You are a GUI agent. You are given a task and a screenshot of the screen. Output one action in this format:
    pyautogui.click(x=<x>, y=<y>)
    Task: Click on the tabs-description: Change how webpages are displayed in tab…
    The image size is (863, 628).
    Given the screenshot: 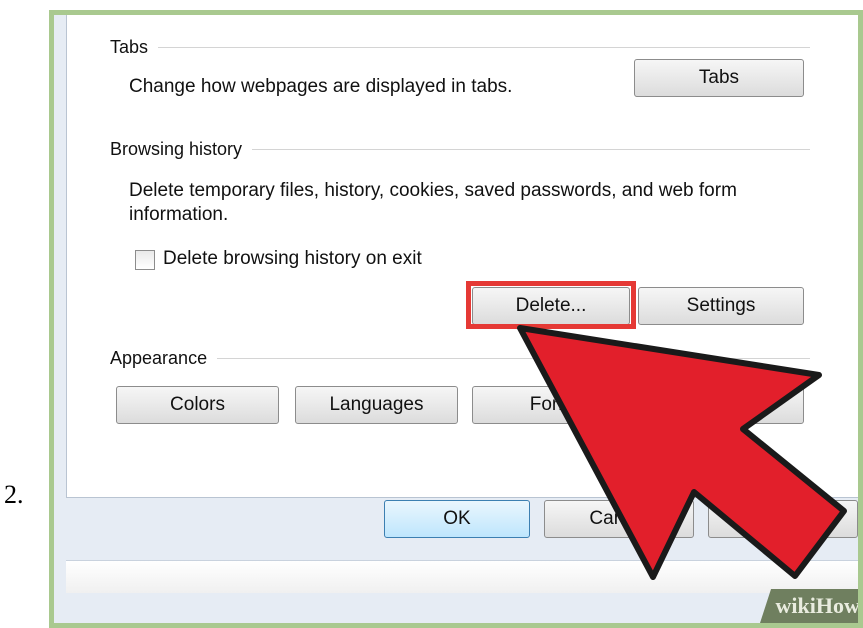 What is the action you would take?
    pyautogui.click(x=321, y=86)
    